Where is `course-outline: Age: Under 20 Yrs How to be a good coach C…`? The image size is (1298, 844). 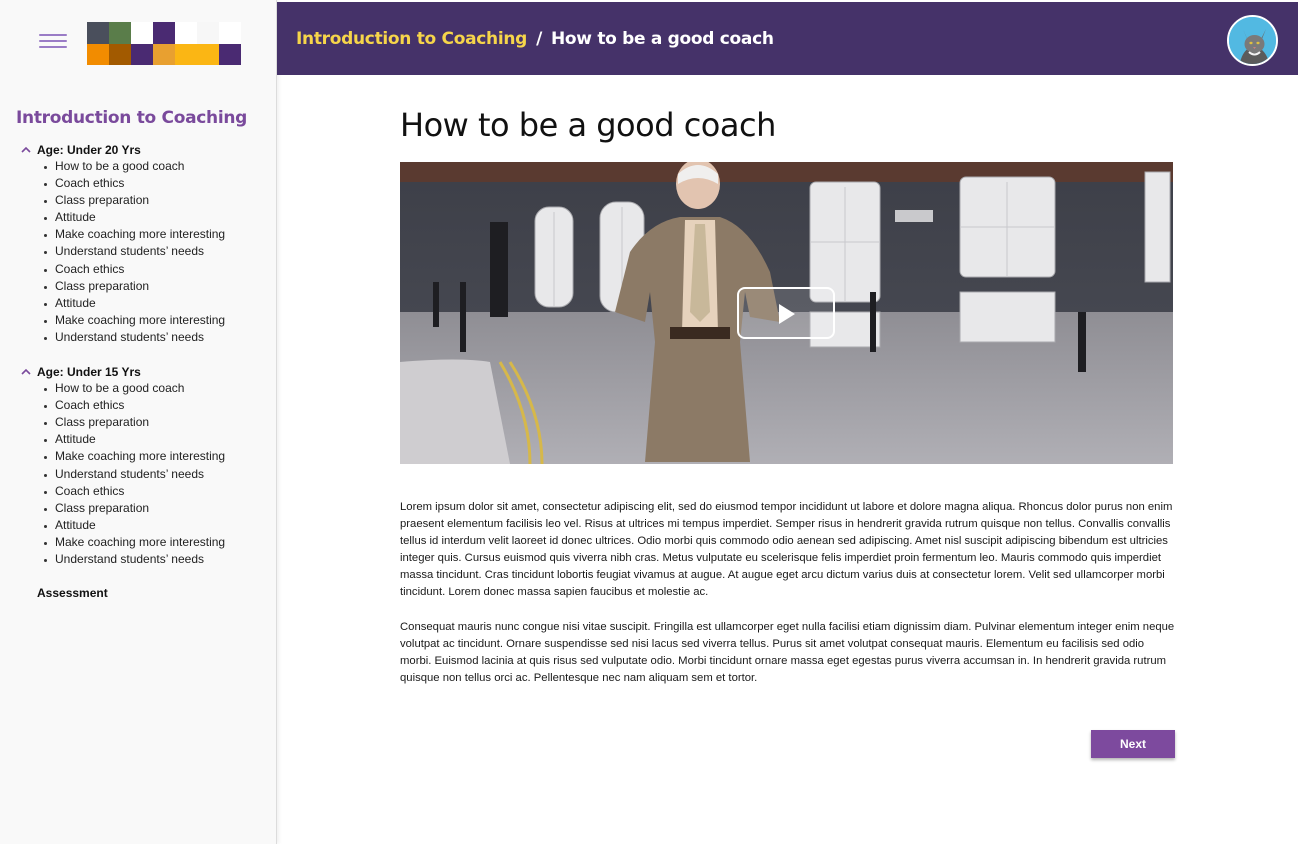
course-outline: Age: Under 20 Yrs How to be a good coach C… is located at coordinates (145, 371).